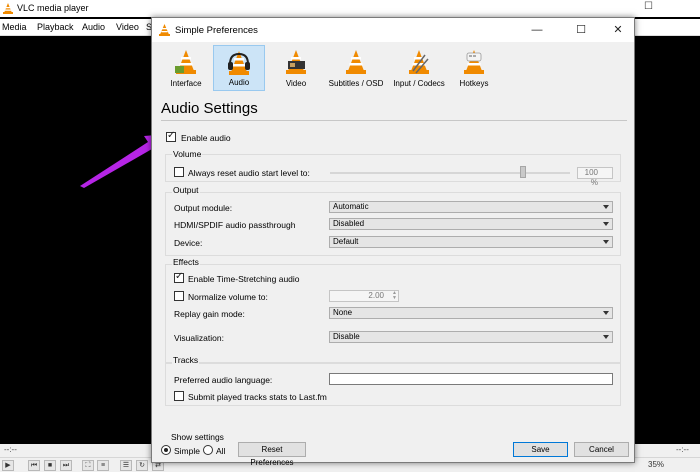  What do you see at coordinates (540, 449) in the screenshot?
I see `save-button: Save` at bounding box center [540, 449].